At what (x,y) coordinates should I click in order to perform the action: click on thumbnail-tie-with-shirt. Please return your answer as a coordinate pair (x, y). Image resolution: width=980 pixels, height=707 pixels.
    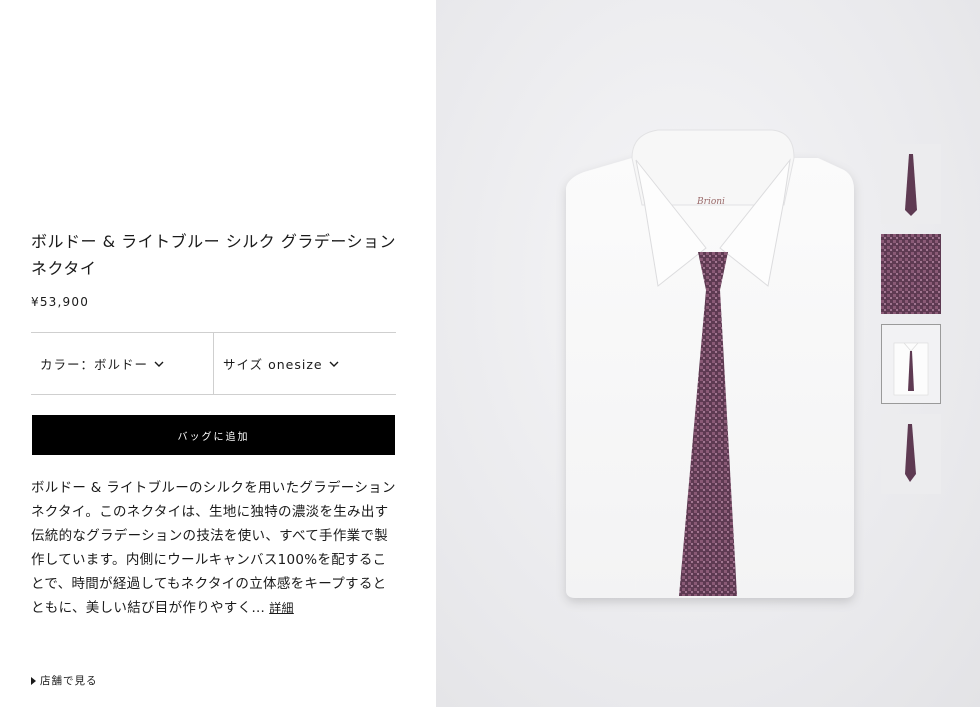
    Looking at the image, I should click on (911, 364).